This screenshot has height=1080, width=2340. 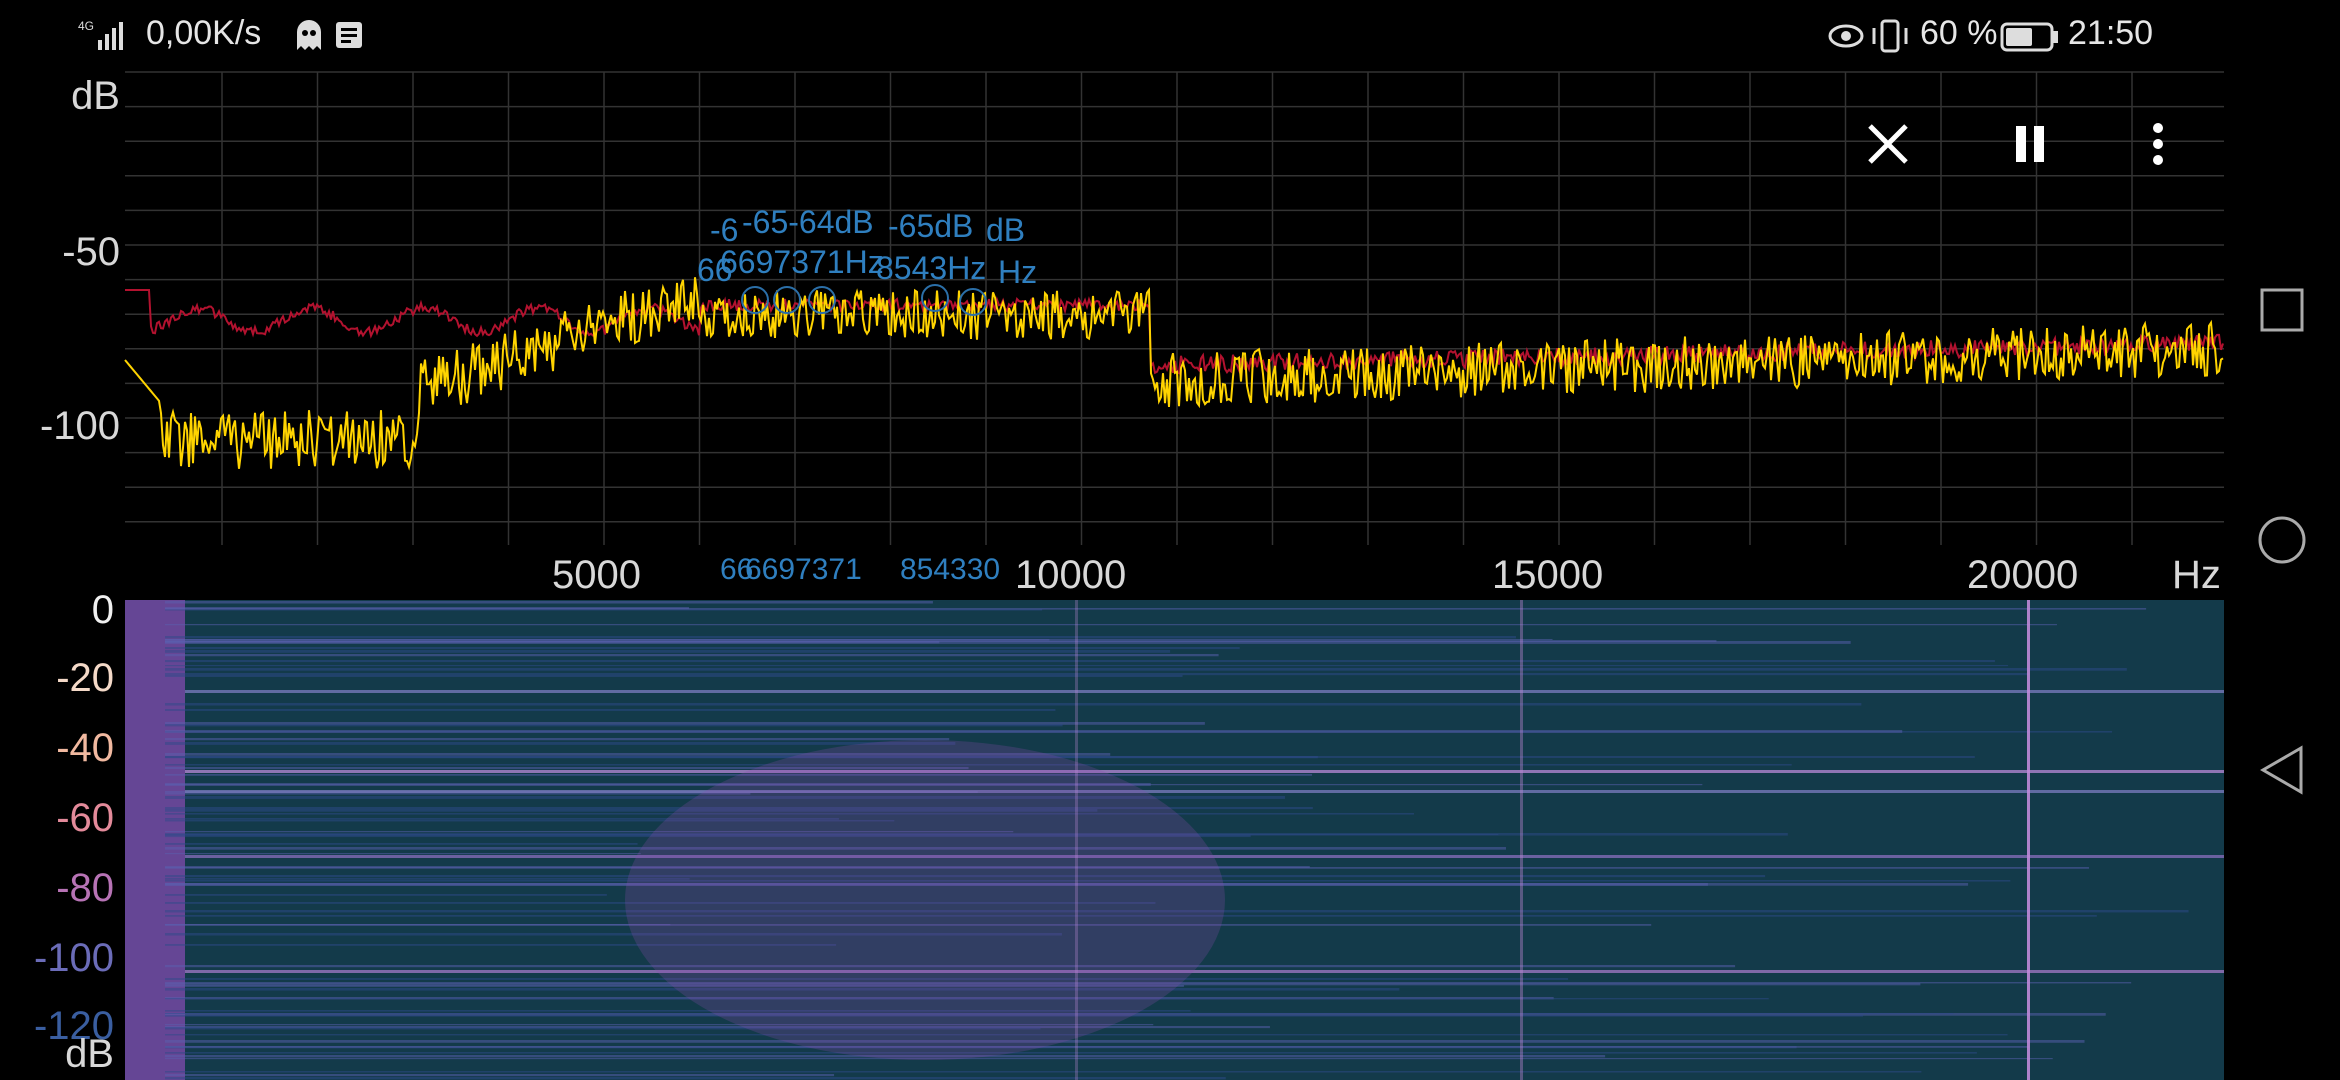 I want to click on sg-tick-0: 0, so click(x=102, y=610).